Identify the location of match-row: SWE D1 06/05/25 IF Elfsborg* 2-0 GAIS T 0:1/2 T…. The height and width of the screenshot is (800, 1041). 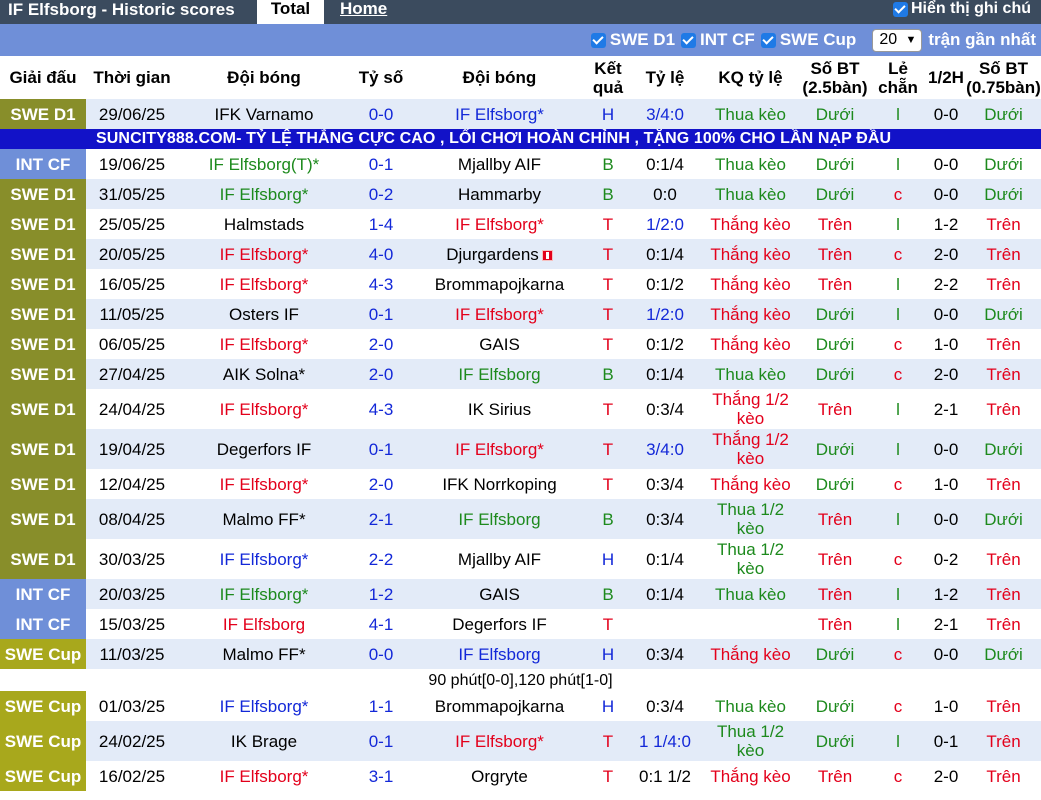
(520, 344).